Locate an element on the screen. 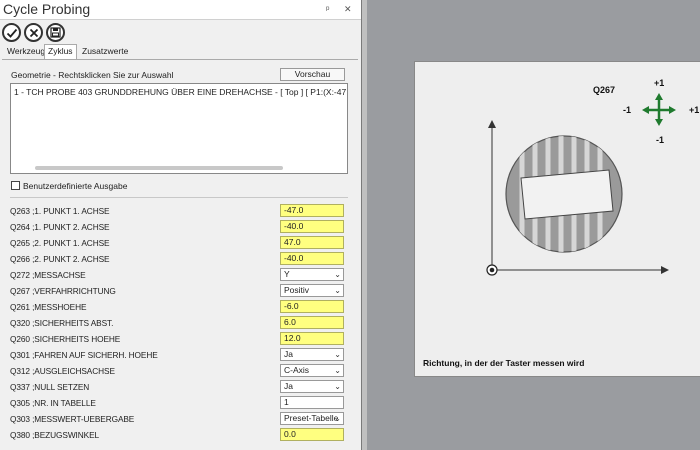 This screenshot has height=450, width=700. divider is located at coordinates (179, 197).